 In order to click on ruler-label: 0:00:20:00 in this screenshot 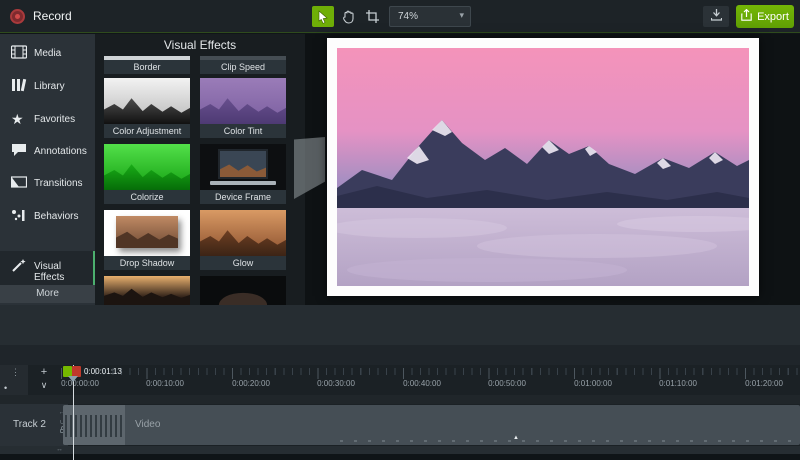, I will do `click(251, 383)`.